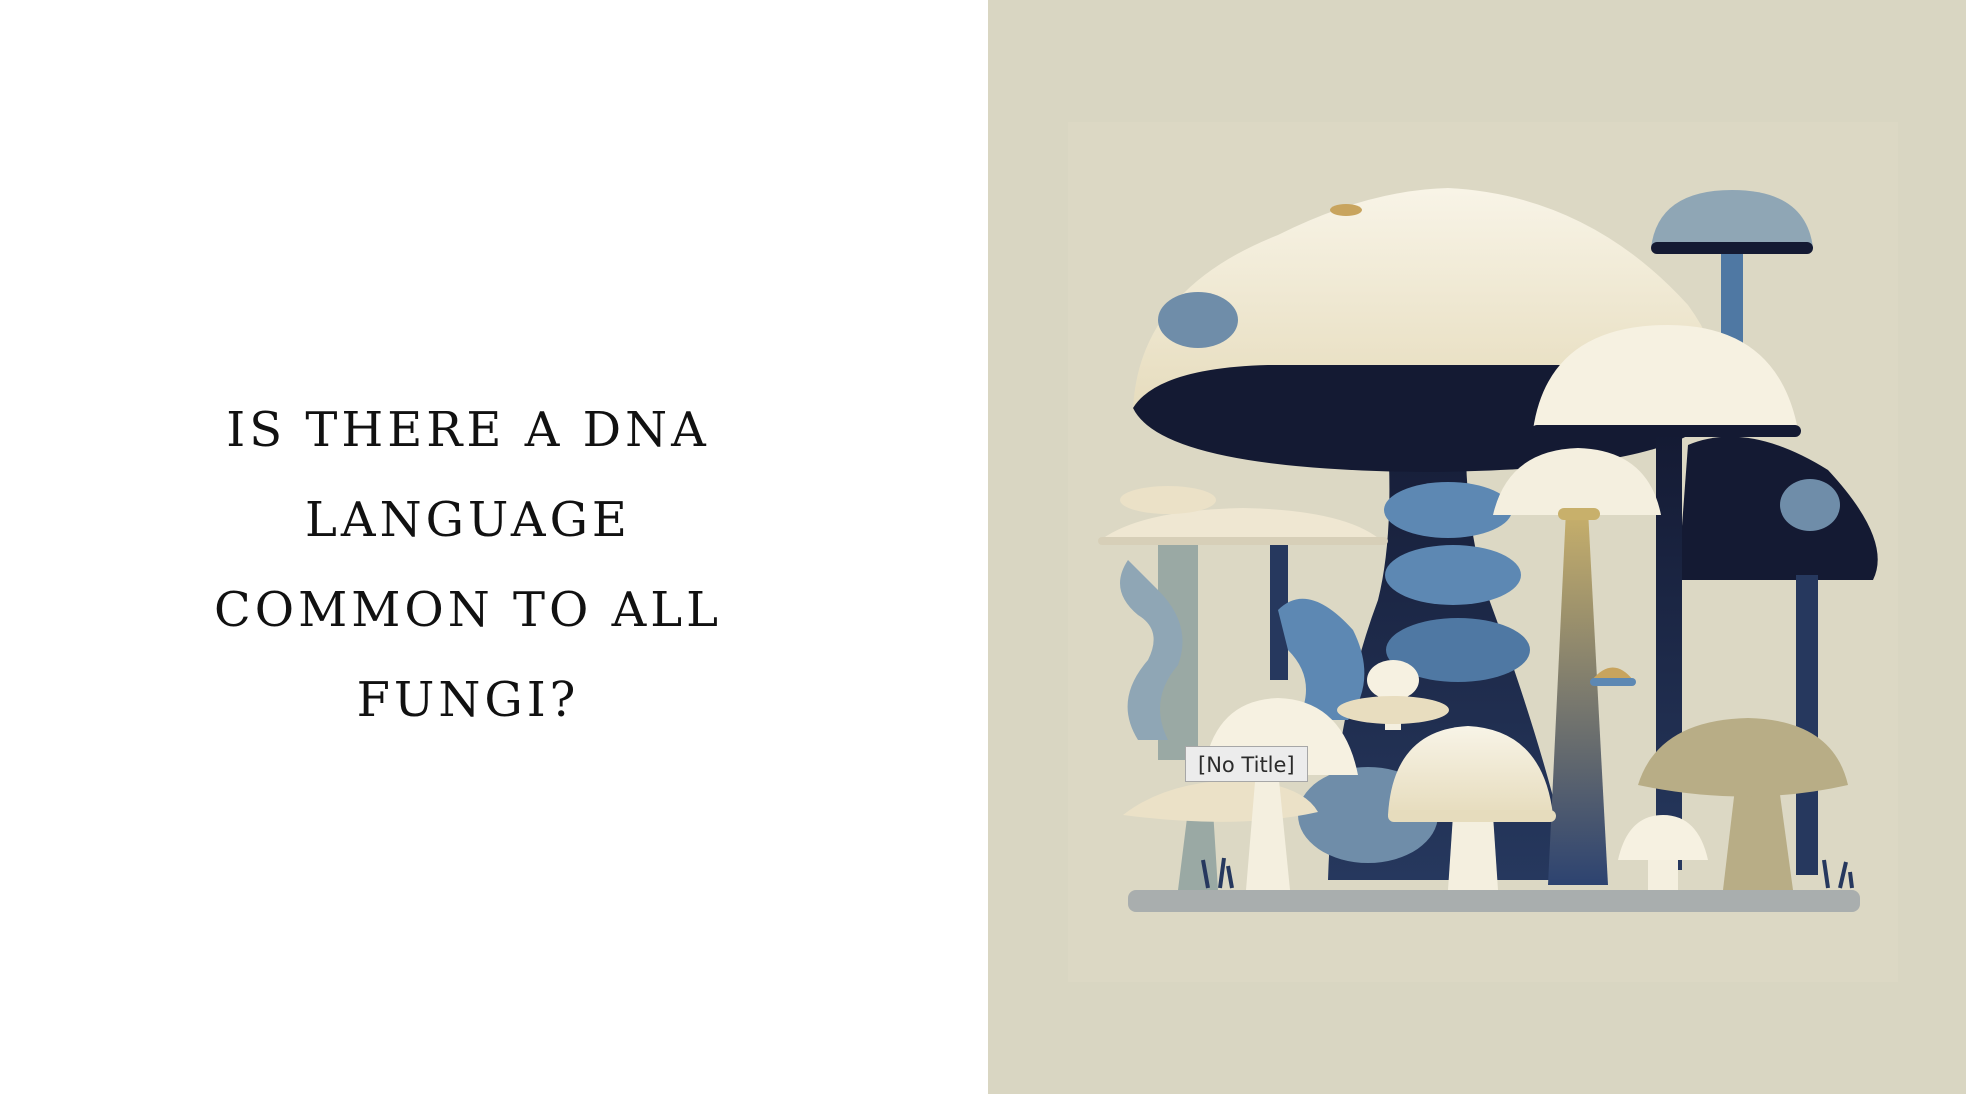  Describe the element at coordinates (468, 610) in the screenshot. I see `title-line-3: COMMON TO ALL` at that location.